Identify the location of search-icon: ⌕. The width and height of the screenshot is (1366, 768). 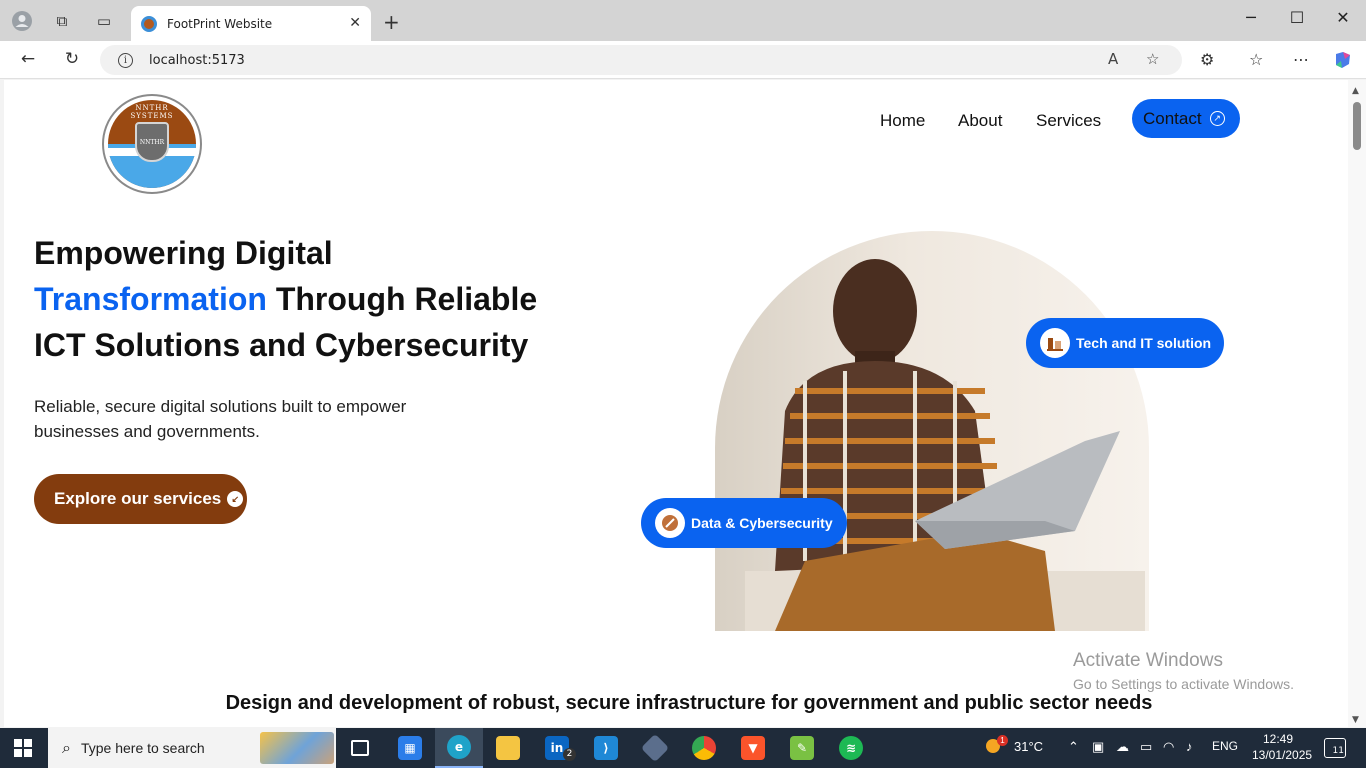
(66, 747).